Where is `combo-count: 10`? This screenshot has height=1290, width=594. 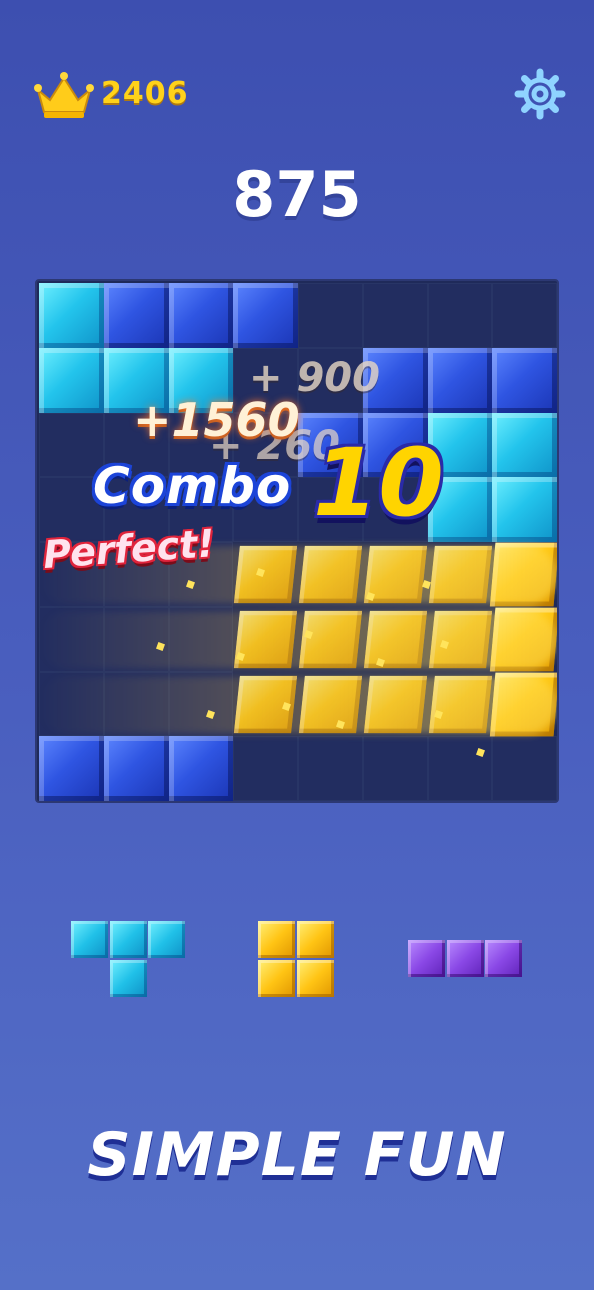 combo-count: 10 is located at coordinates (378, 483).